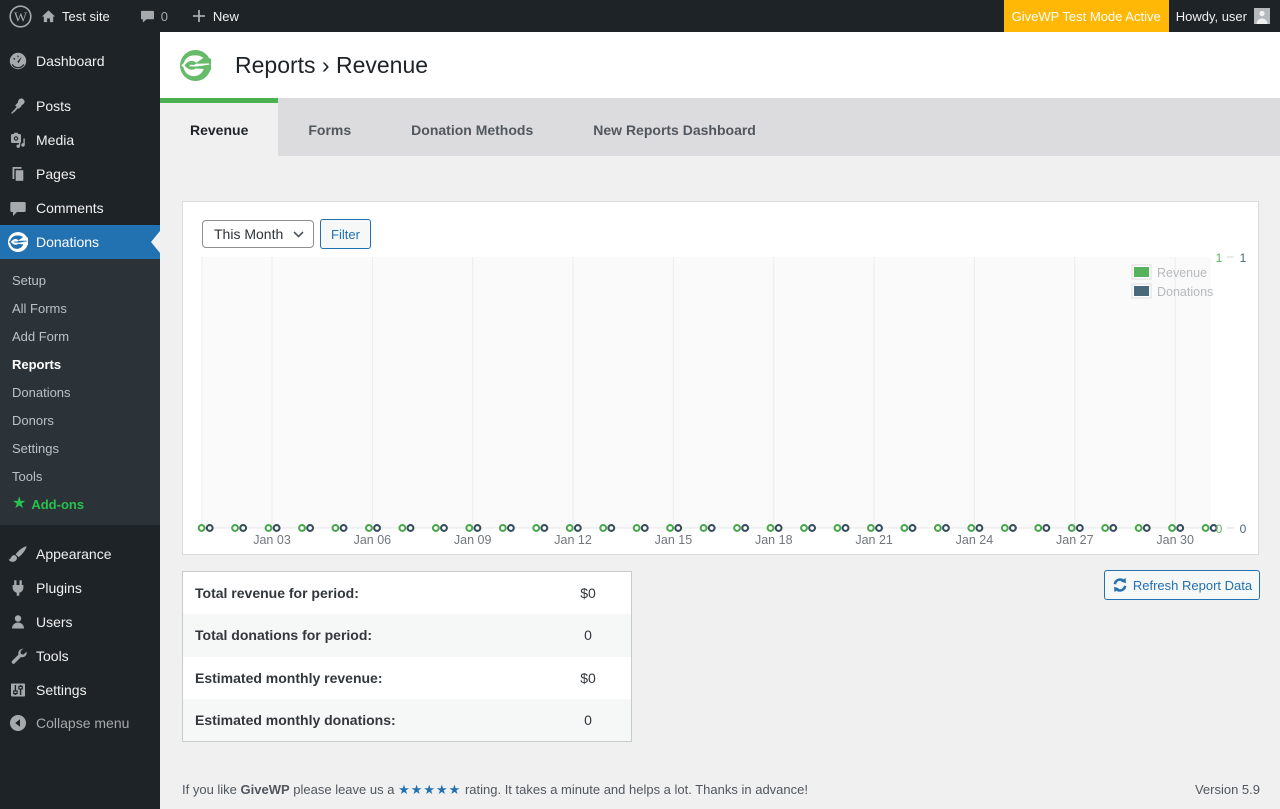  What do you see at coordinates (473, 540) in the screenshot?
I see `svg-text: Jan 09` at bounding box center [473, 540].